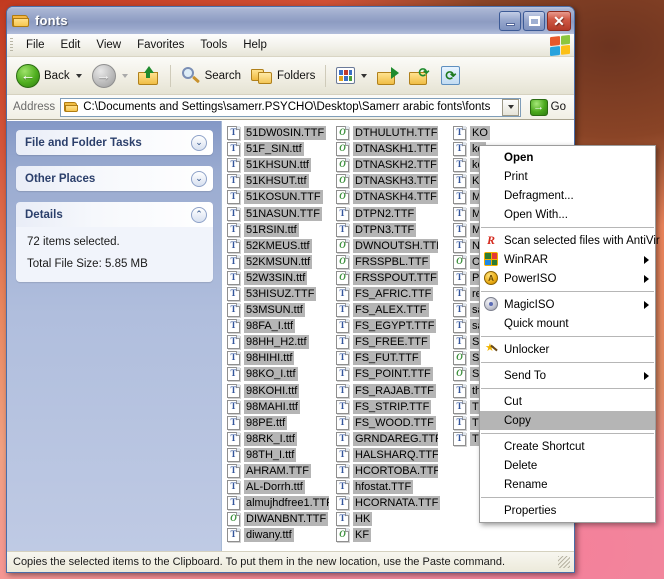 The width and height of the screenshot is (664, 579). Describe the element at coordinates (387, 230) in the screenshot. I see `file-item: T DTPN3.TTF` at that location.